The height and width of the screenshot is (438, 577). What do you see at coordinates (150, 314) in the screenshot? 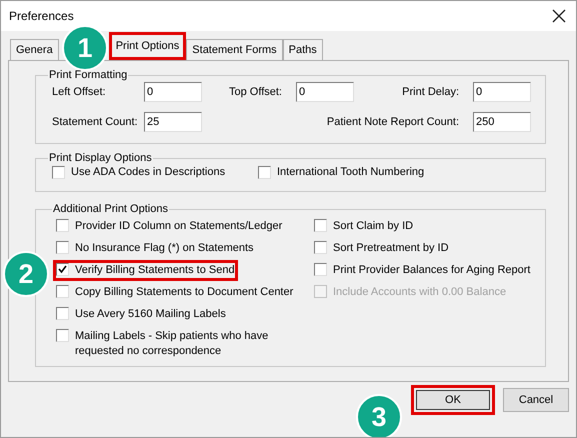
I see `checkbox-label: Use Avery 5160 Mailing Labels` at bounding box center [150, 314].